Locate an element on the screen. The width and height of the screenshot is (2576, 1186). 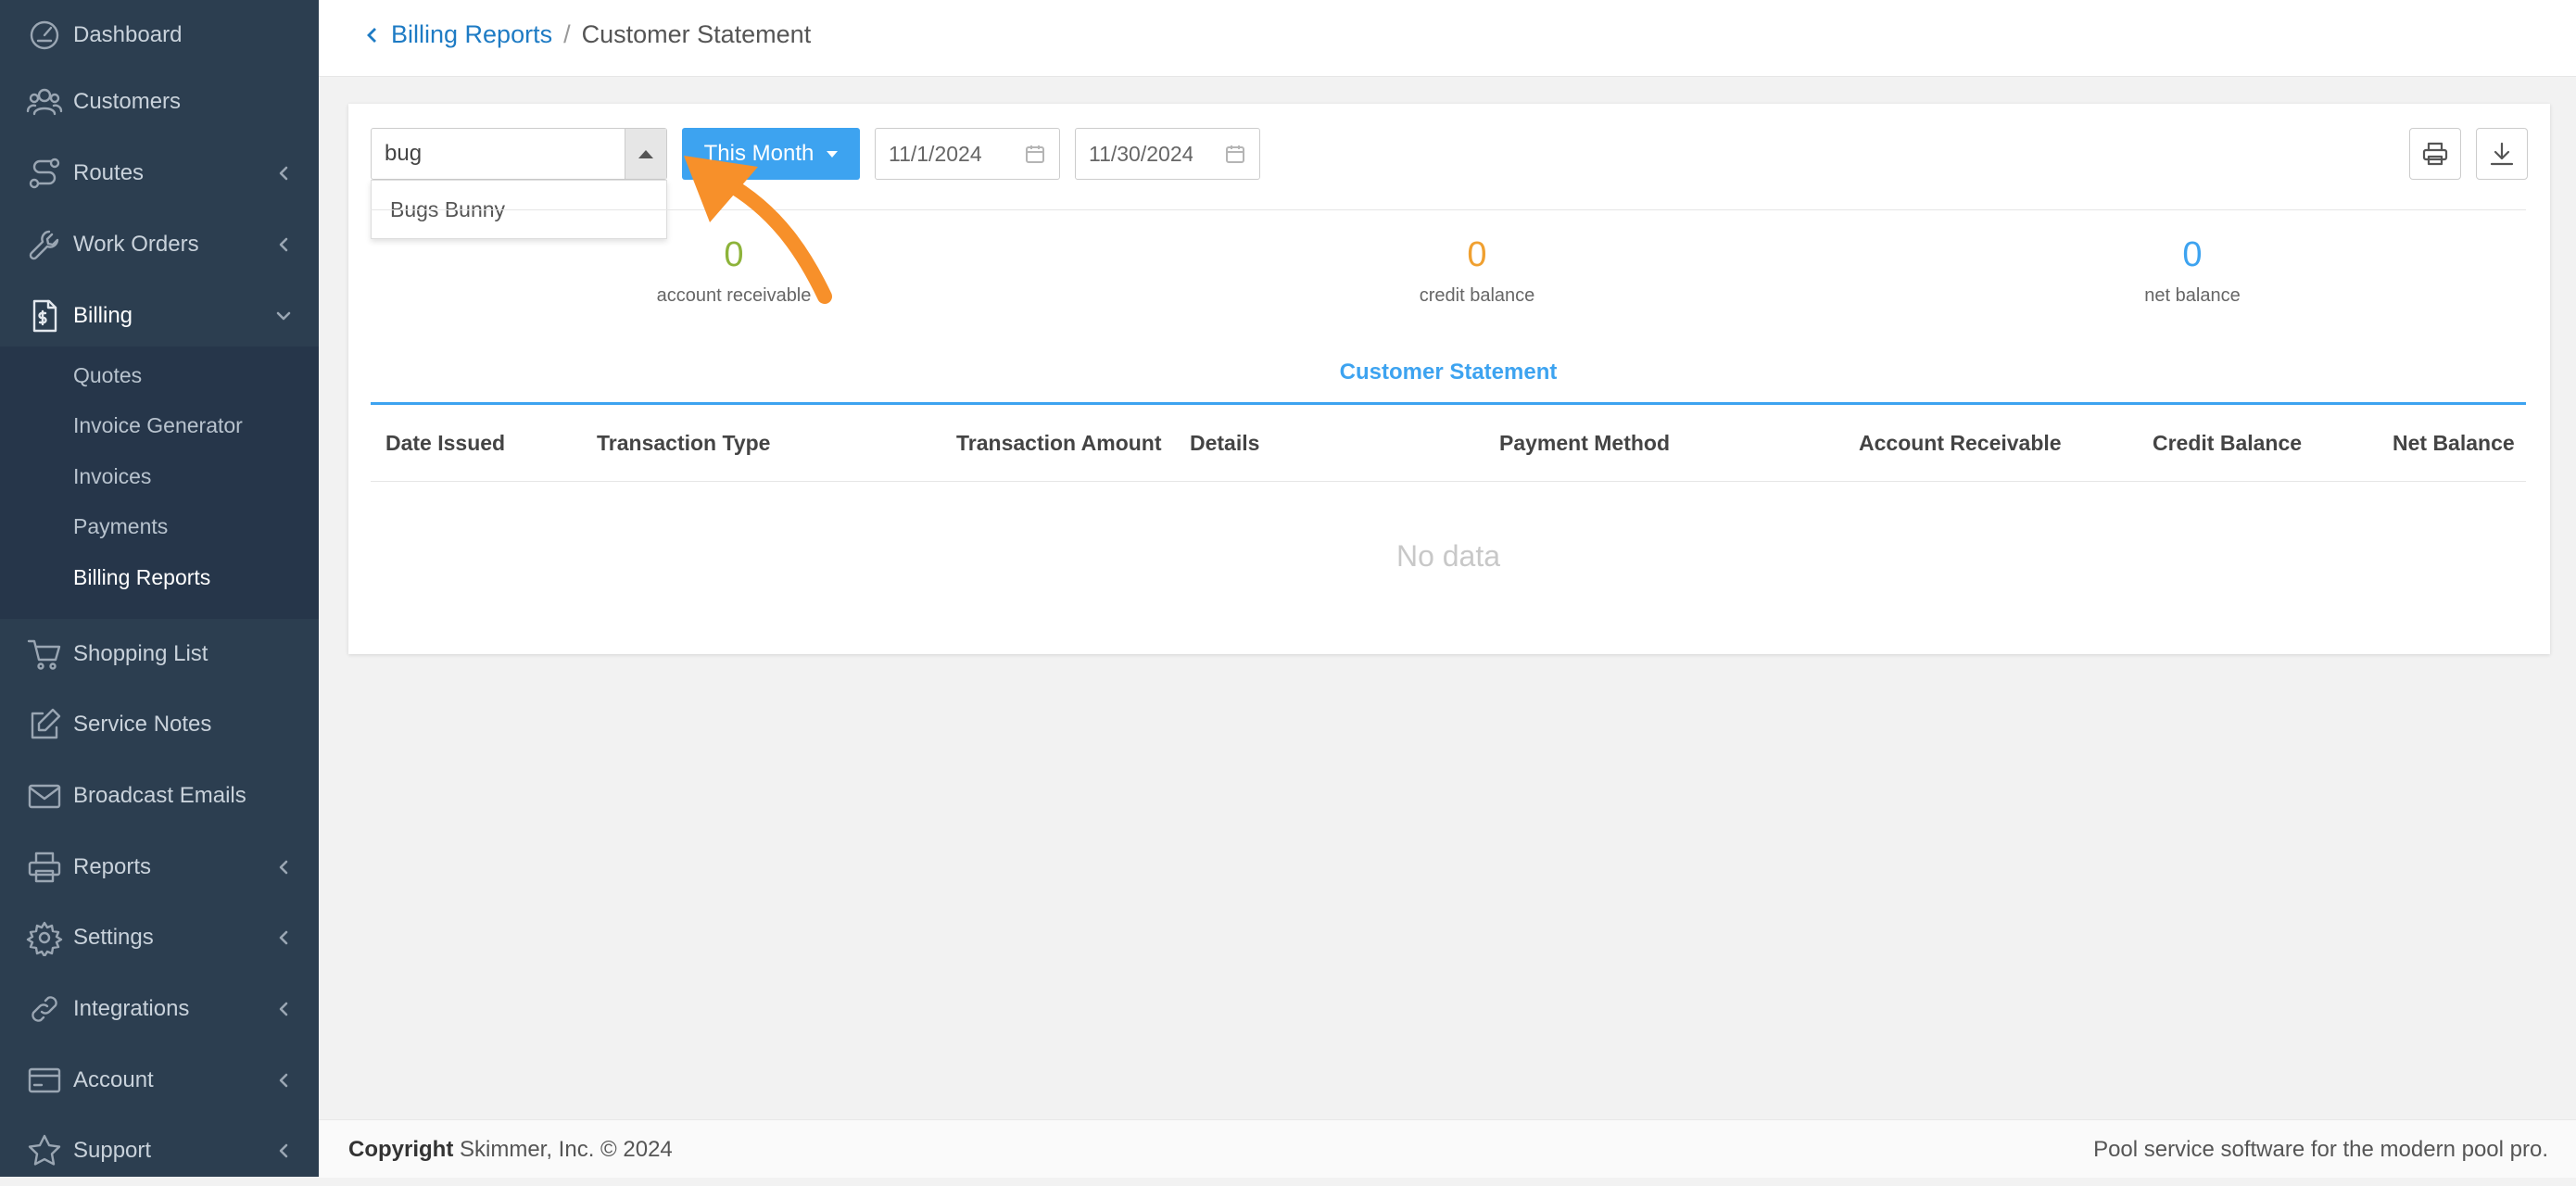
period-dropdown-button: This Month is located at coordinates (771, 154).